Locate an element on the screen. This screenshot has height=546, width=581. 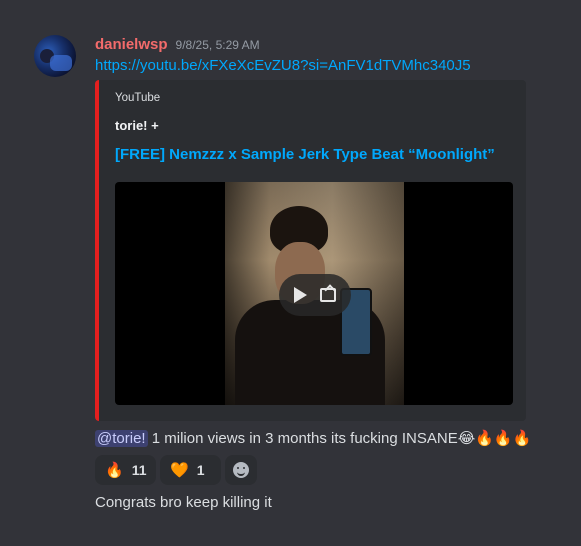
orange-heart-icon: 🧡 is located at coordinates (179, 470).